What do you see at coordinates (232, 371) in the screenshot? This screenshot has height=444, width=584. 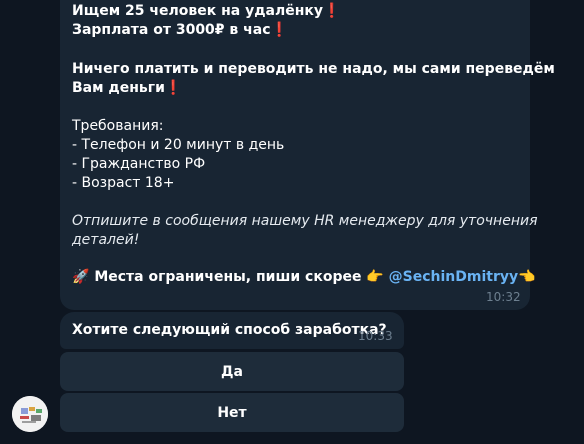 I see `yes-button: Да` at bounding box center [232, 371].